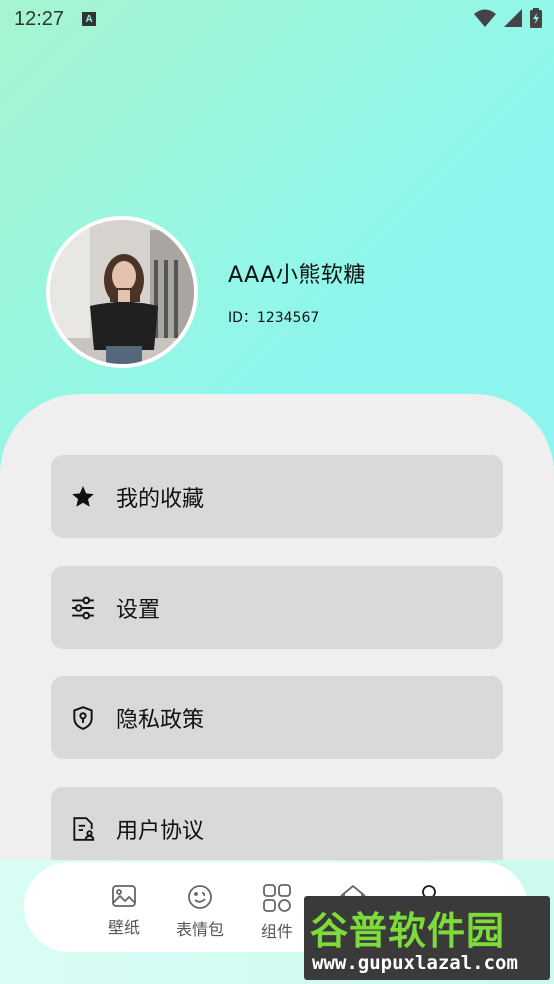 This screenshot has width=554, height=984. Describe the element at coordinates (200, 912) in the screenshot. I see `tab-stickers: 表情包` at that location.